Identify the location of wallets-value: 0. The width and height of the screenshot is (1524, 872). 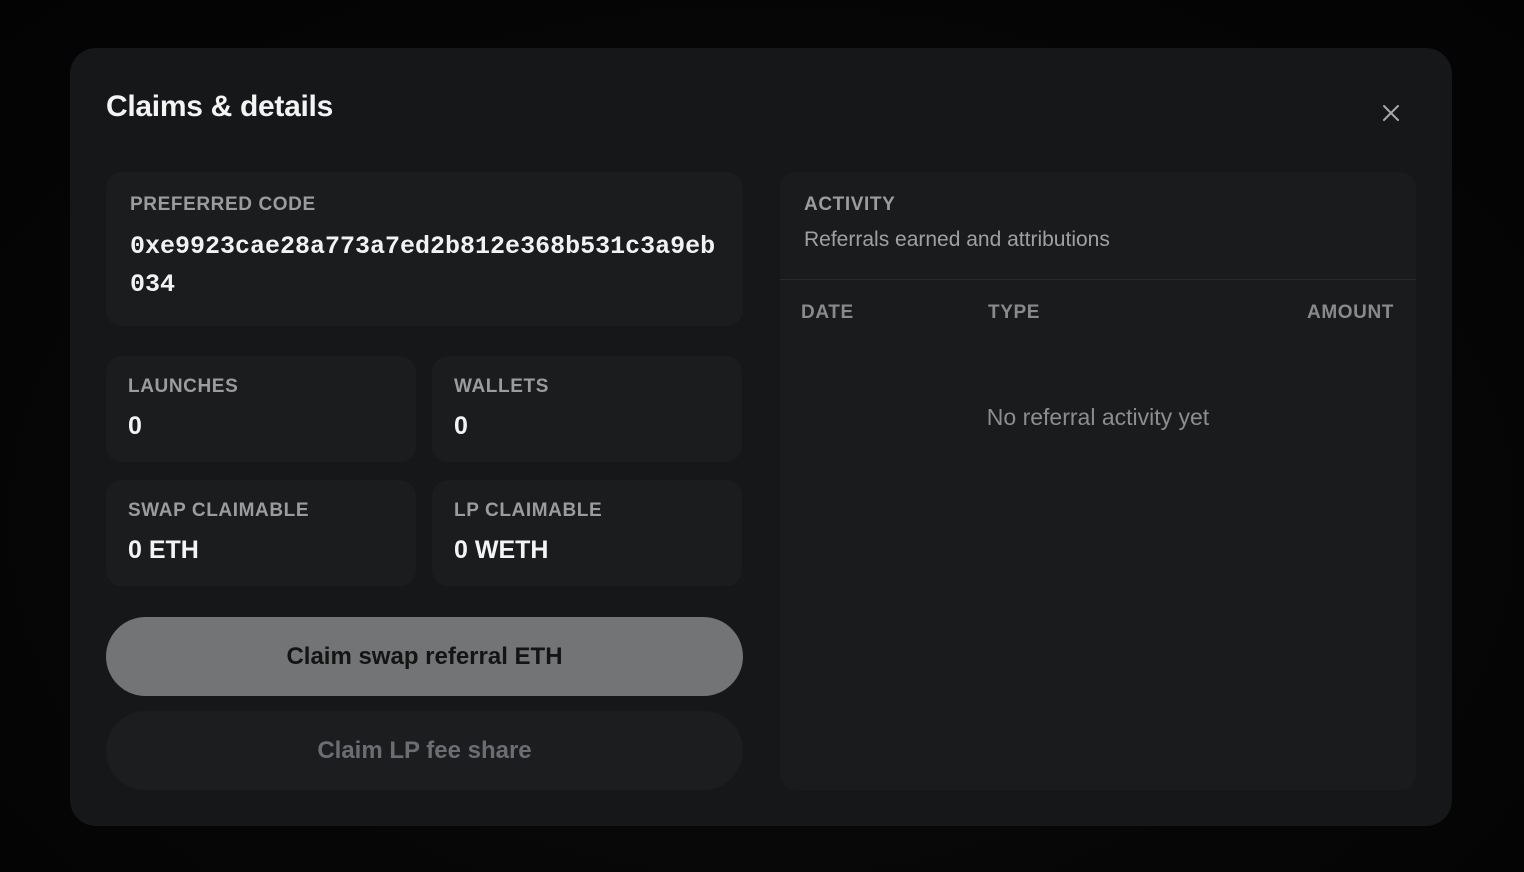
(461, 426).